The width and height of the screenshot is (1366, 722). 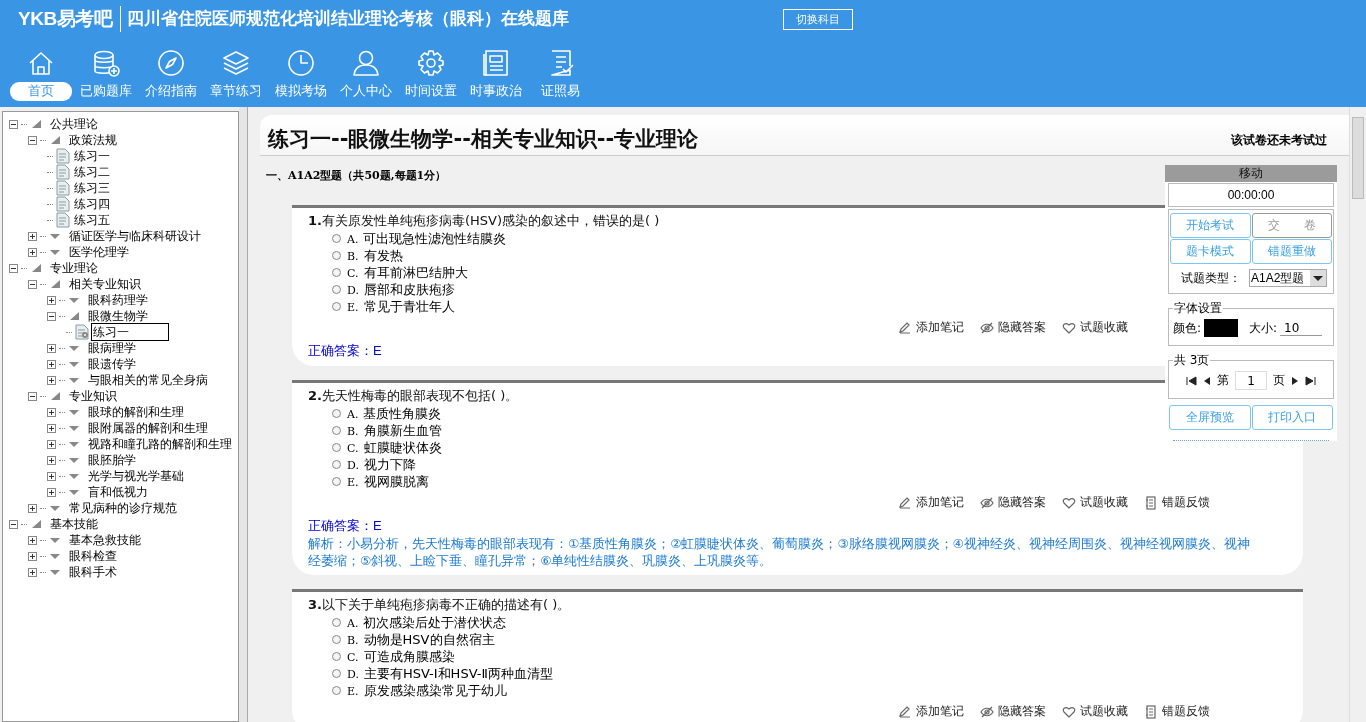 What do you see at coordinates (112, 460) in the screenshot?
I see `tree-item: 眼胚胎学` at bounding box center [112, 460].